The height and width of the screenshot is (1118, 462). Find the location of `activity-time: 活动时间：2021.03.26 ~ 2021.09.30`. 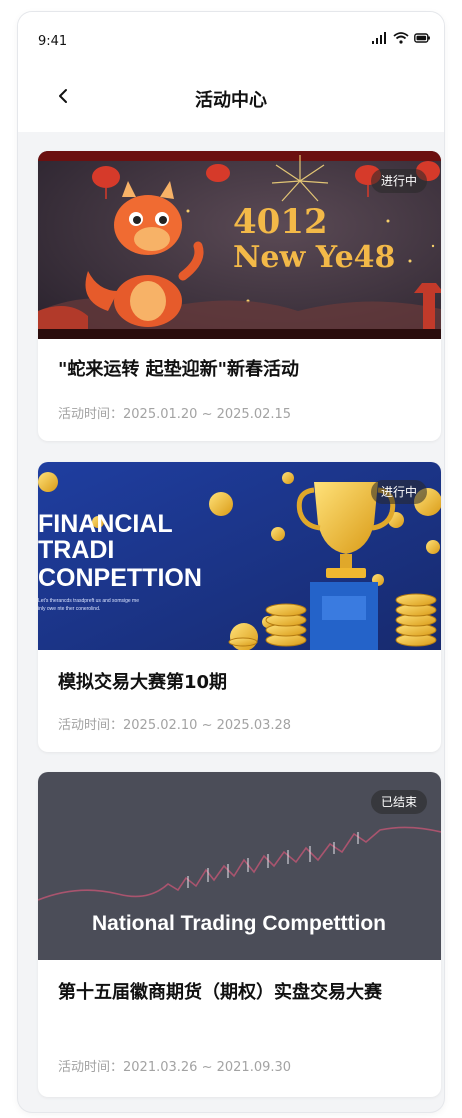

activity-time: 活动时间：2021.03.26 ~ 2021.09.30 is located at coordinates (174, 1065).